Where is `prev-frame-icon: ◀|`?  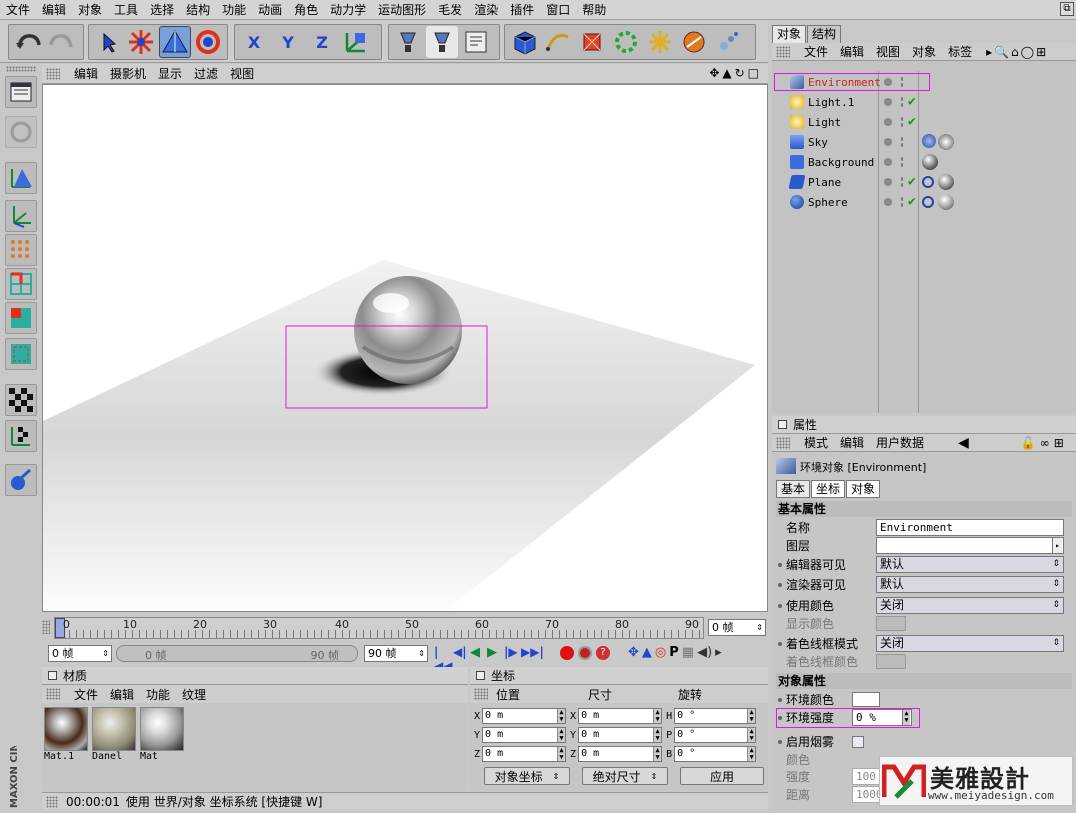 prev-frame-icon: ◀| is located at coordinates (461, 654).